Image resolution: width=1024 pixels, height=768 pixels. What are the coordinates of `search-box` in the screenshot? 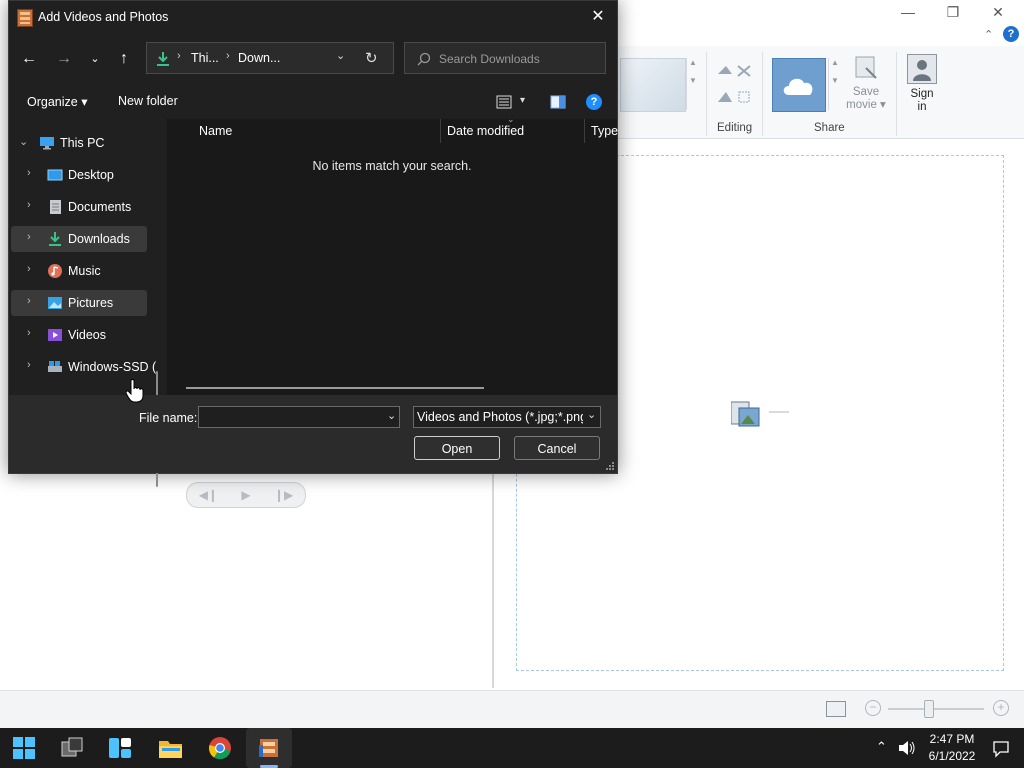 It's located at (505, 58).